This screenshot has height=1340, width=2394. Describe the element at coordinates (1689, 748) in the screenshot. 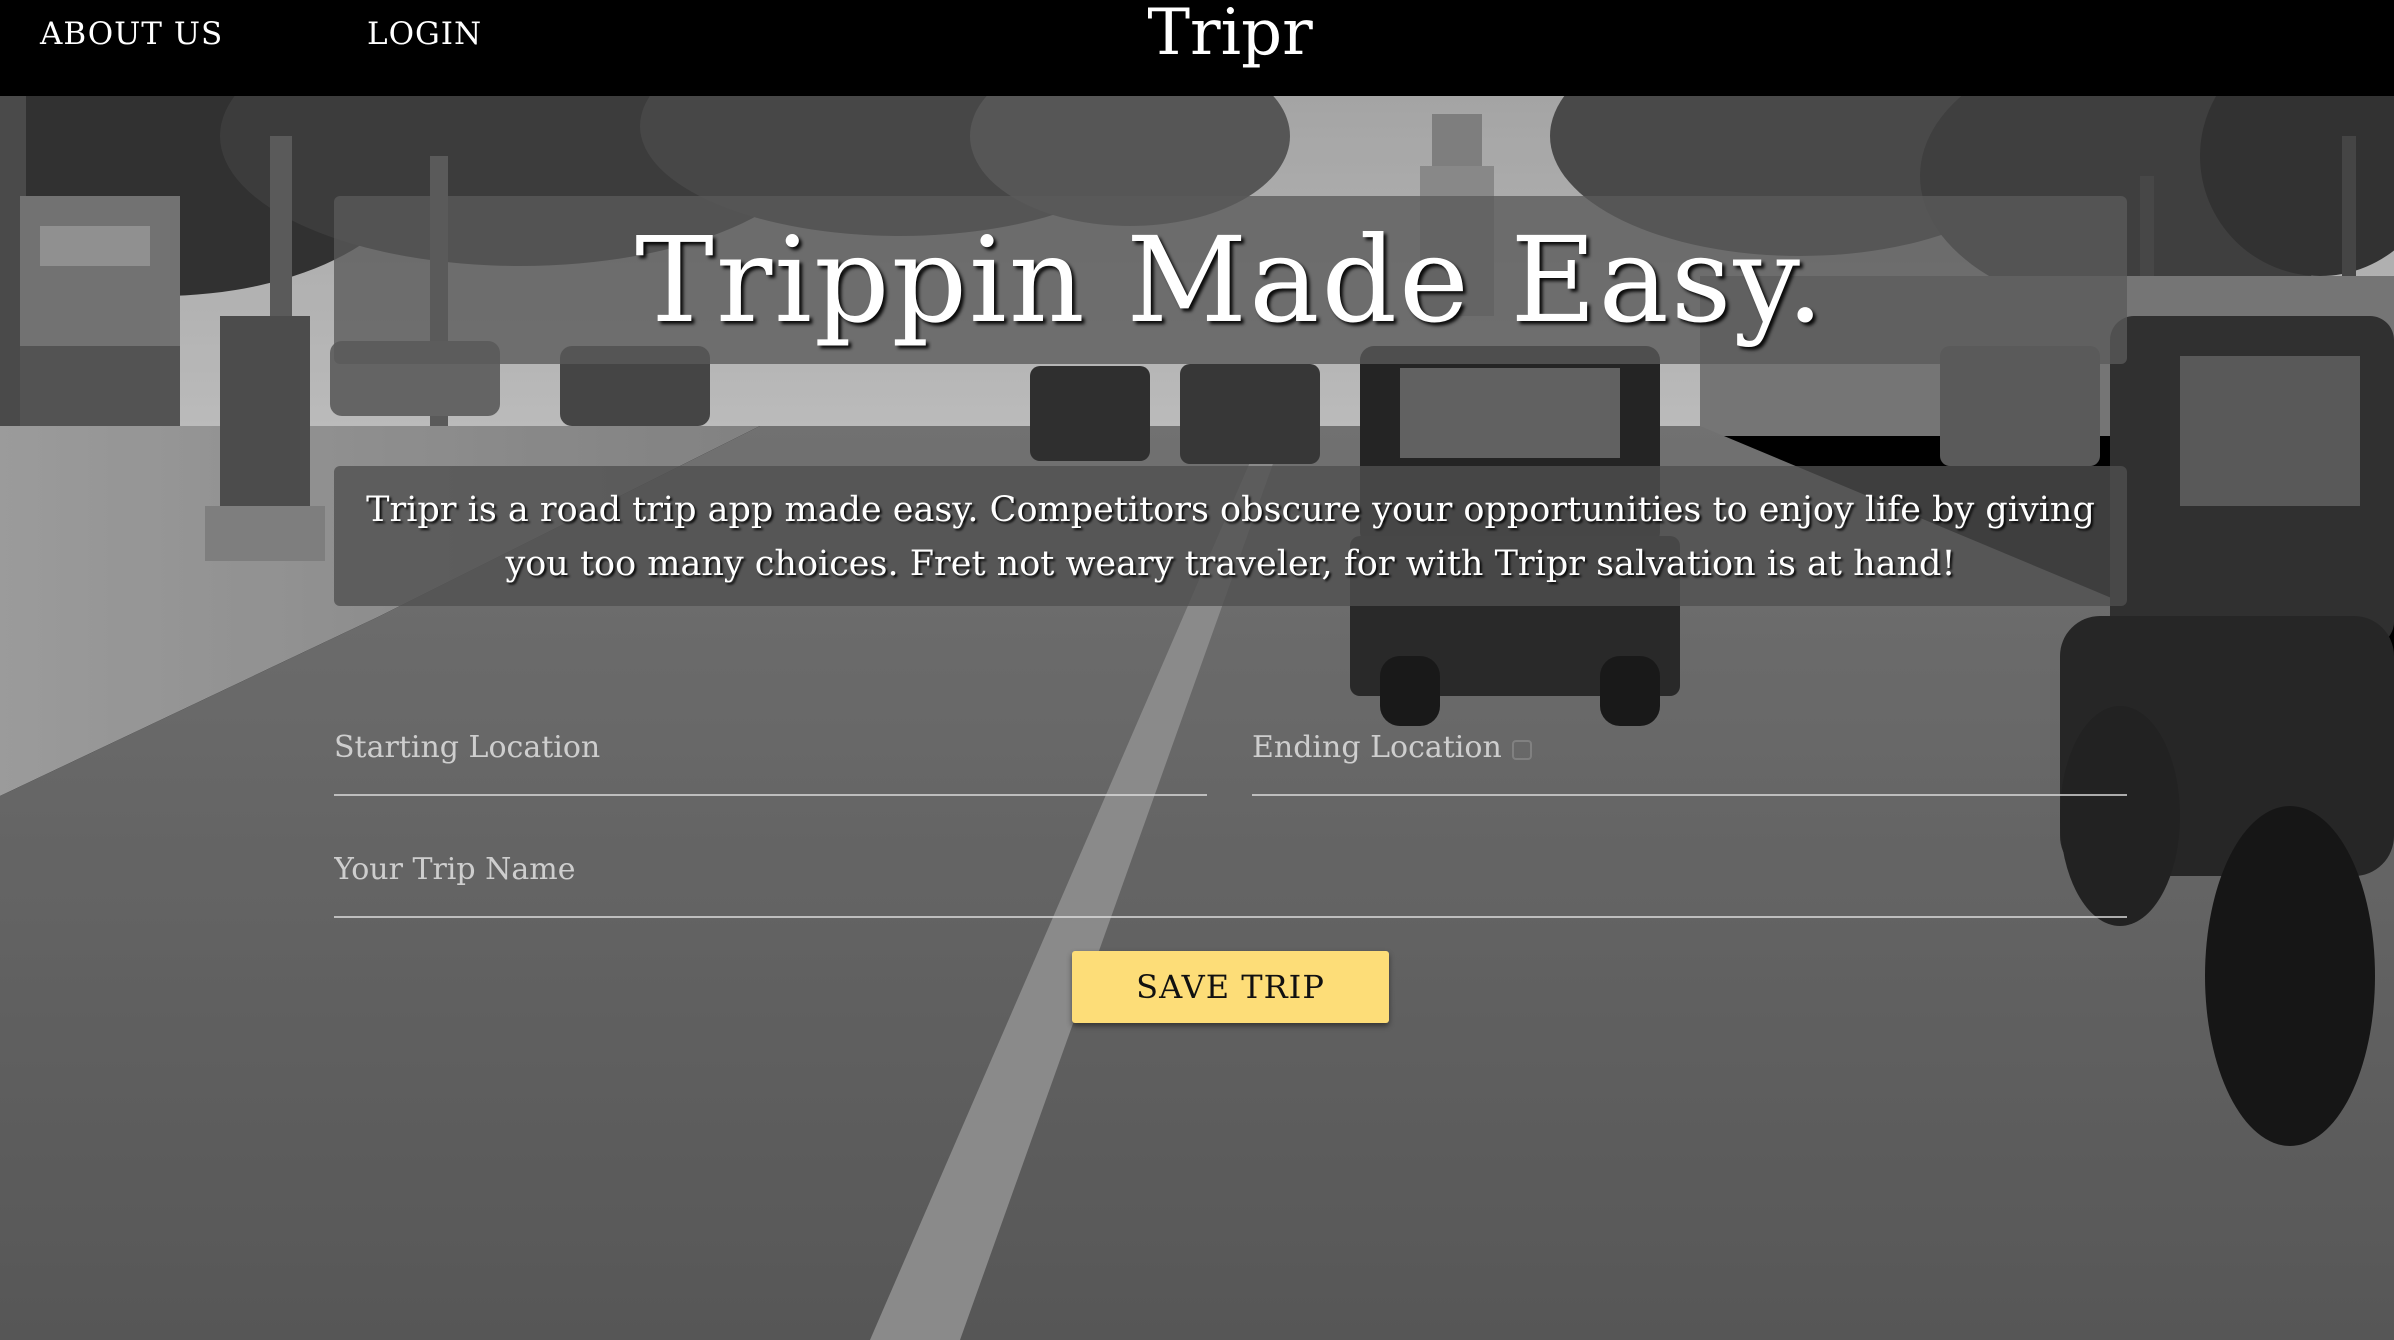

I see `ending-location-input` at that location.